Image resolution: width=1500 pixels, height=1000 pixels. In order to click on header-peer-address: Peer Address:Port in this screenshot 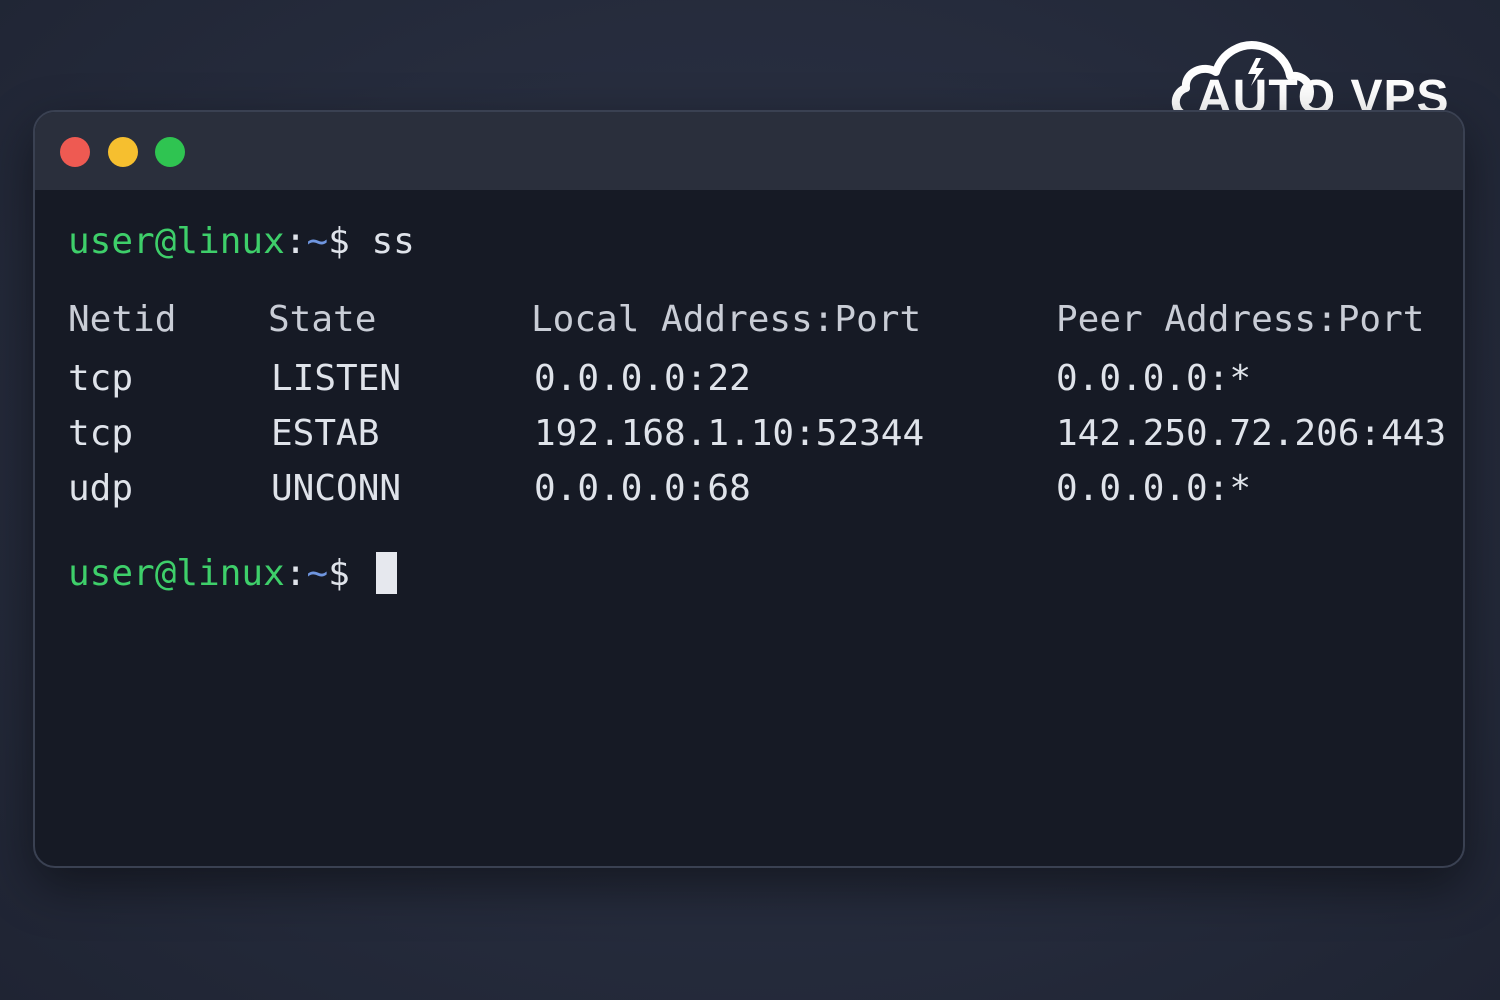, I will do `click(1240, 319)`.